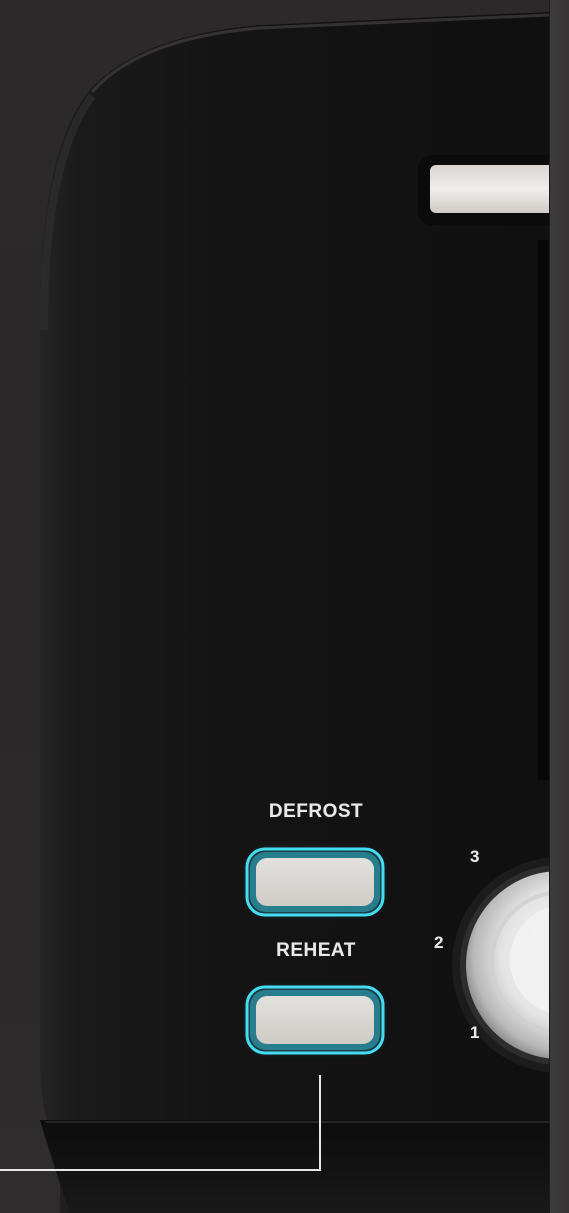 The width and height of the screenshot is (569, 1213). Describe the element at coordinates (315, 1020) in the screenshot. I see `reheat-button` at that location.